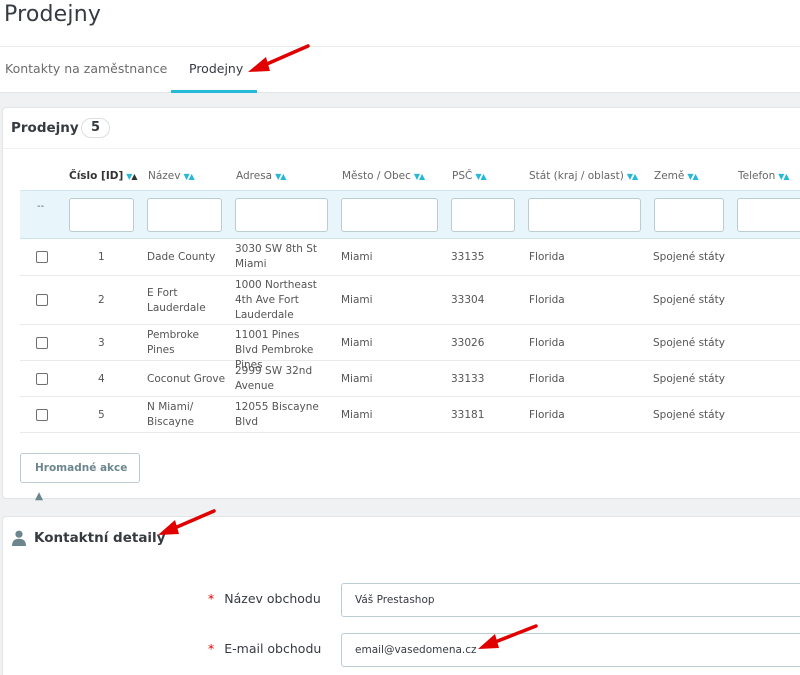 Image resolution: width=800 pixels, height=675 pixels. What do you see at coordinates (100, 538) in the screenshot?
I see `contact-details-title: Kontaktní detaily` at bounding box center [100, 538].